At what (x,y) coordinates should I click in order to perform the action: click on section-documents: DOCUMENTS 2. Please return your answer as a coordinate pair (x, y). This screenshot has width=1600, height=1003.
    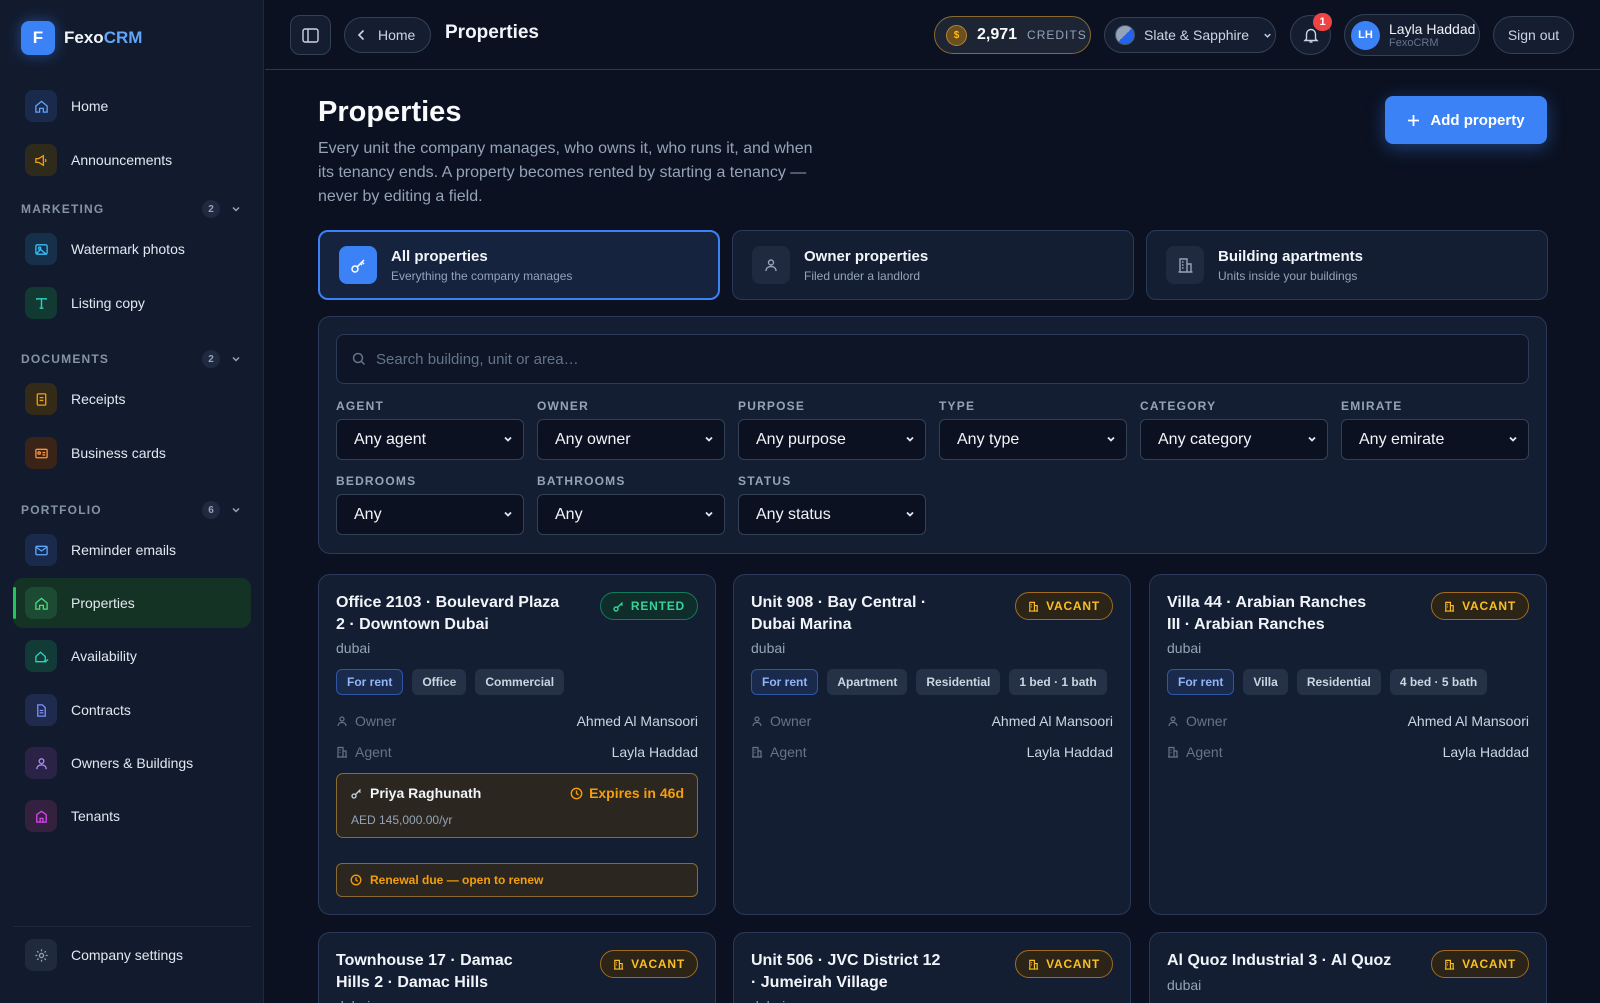
    Looking at the image, I should click on (131, 359).